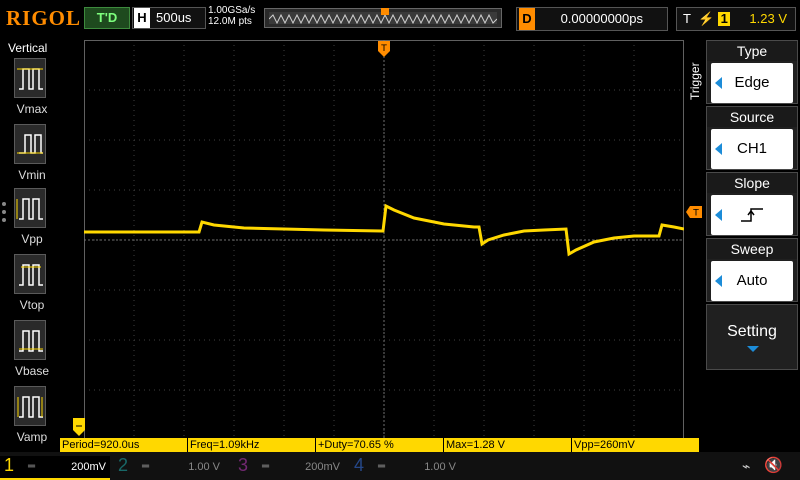  What do you see at coordinates (752, 249) in the screenshot?
I see `menu-sweep-title: Sweep` at bounding box center [752, 249].